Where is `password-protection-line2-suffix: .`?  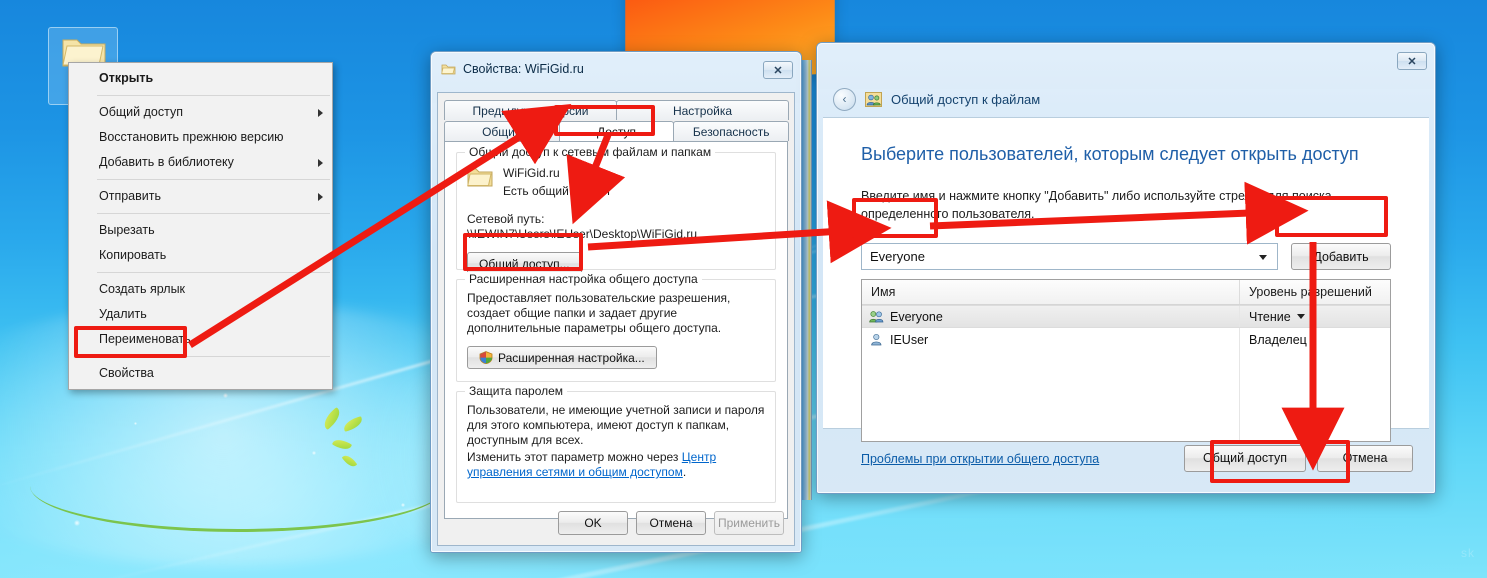 password-protection-line2-suffix: . is located at coordinates (684, 472).